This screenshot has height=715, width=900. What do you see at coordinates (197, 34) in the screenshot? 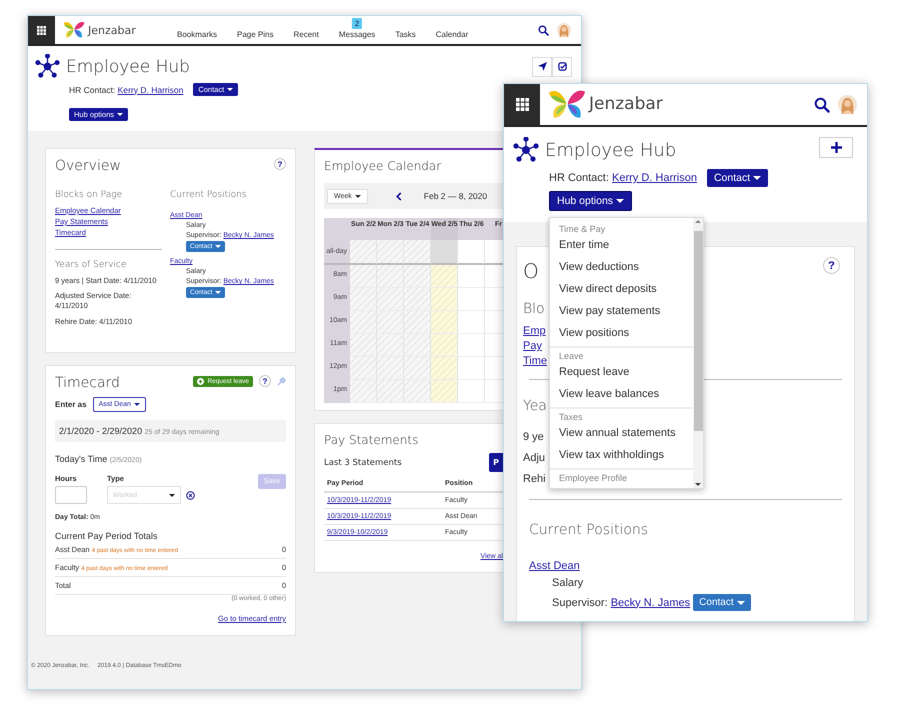
I see `nav-link: Bookmarks` at bounding box center [197, 34].